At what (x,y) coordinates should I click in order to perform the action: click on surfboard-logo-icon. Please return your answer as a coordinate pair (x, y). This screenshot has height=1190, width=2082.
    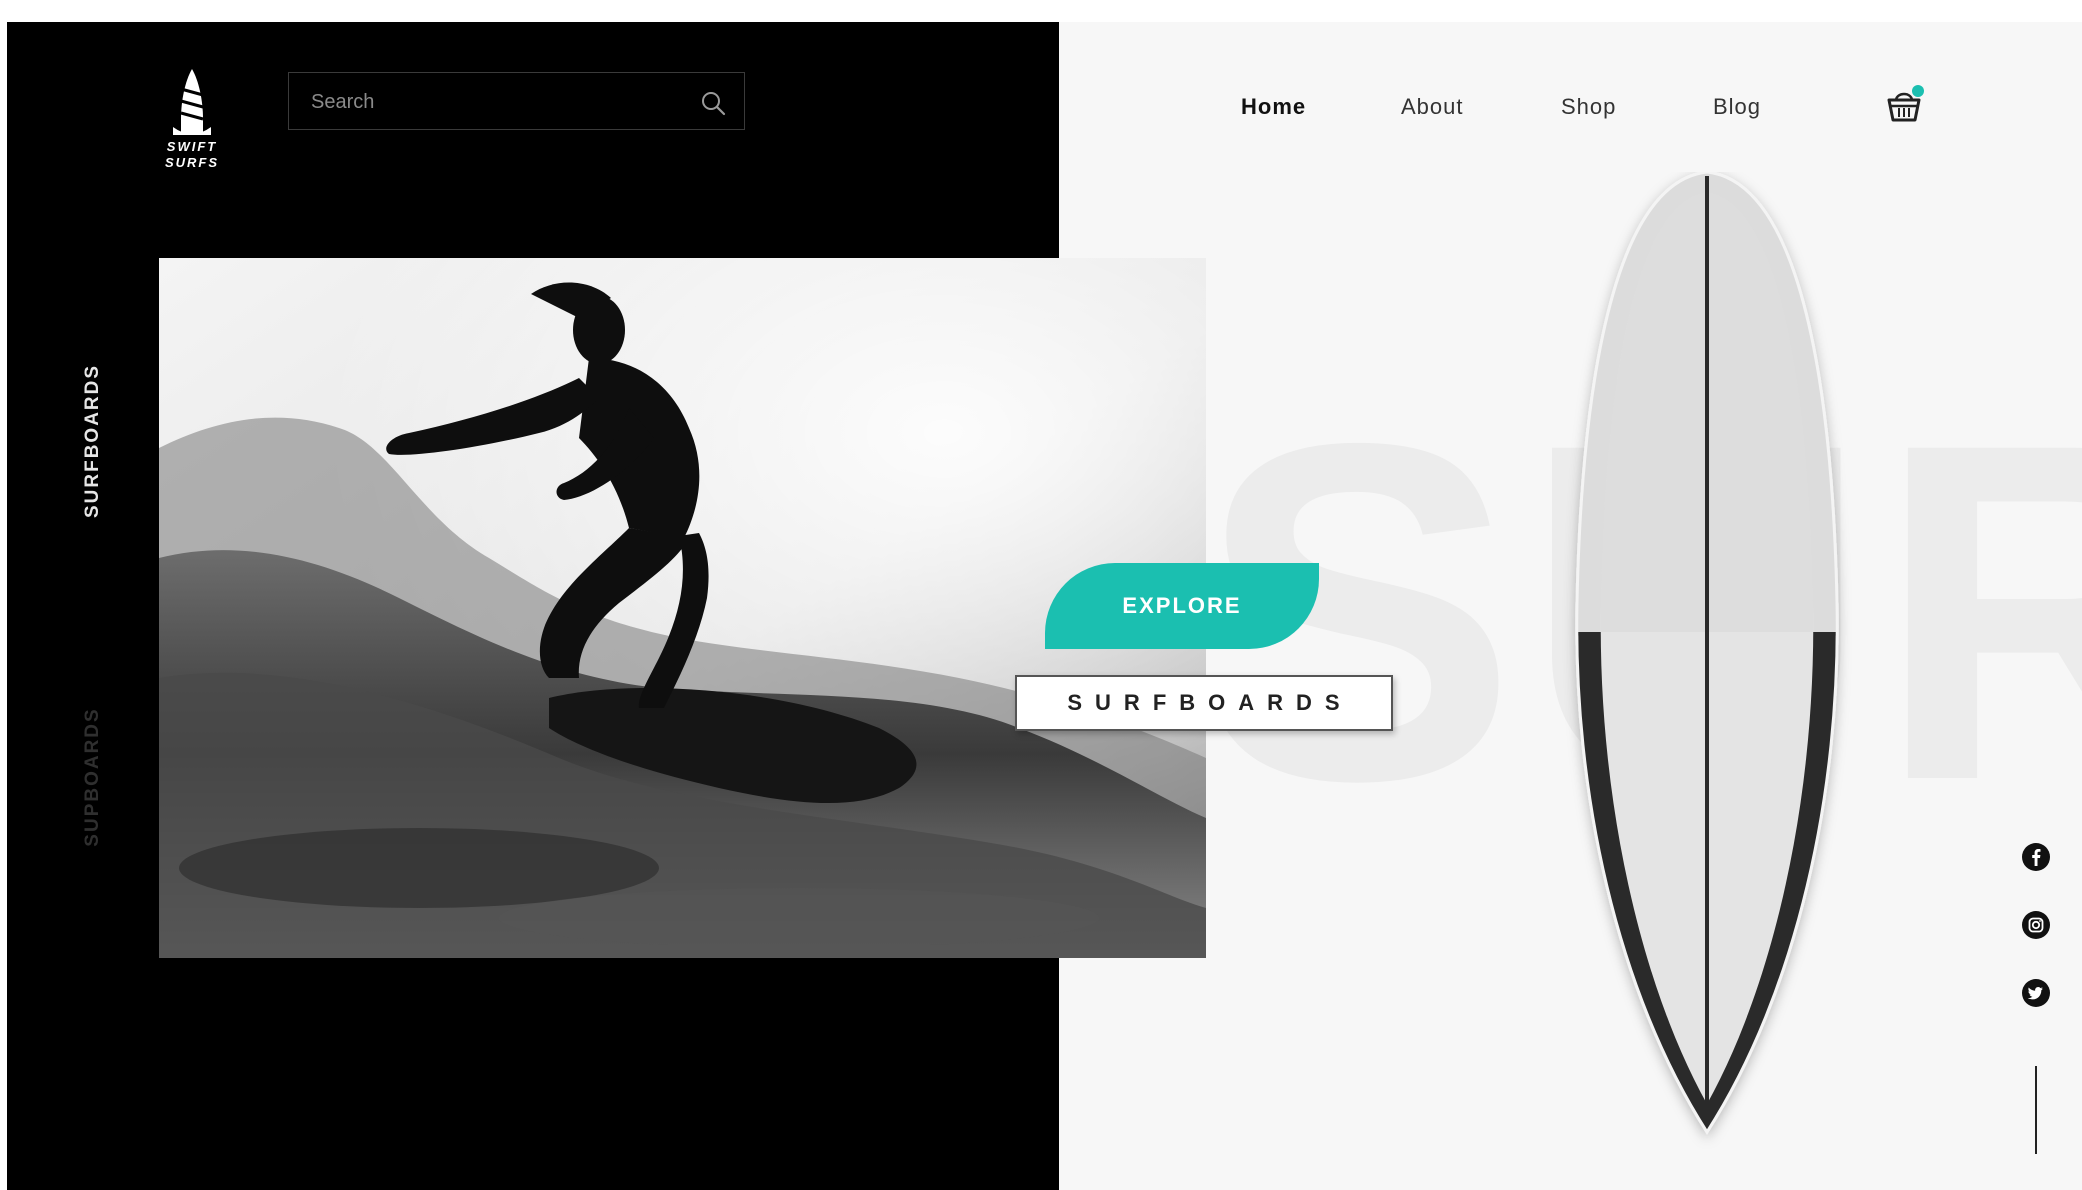
    Looking at the image, I should click on (192, 102).